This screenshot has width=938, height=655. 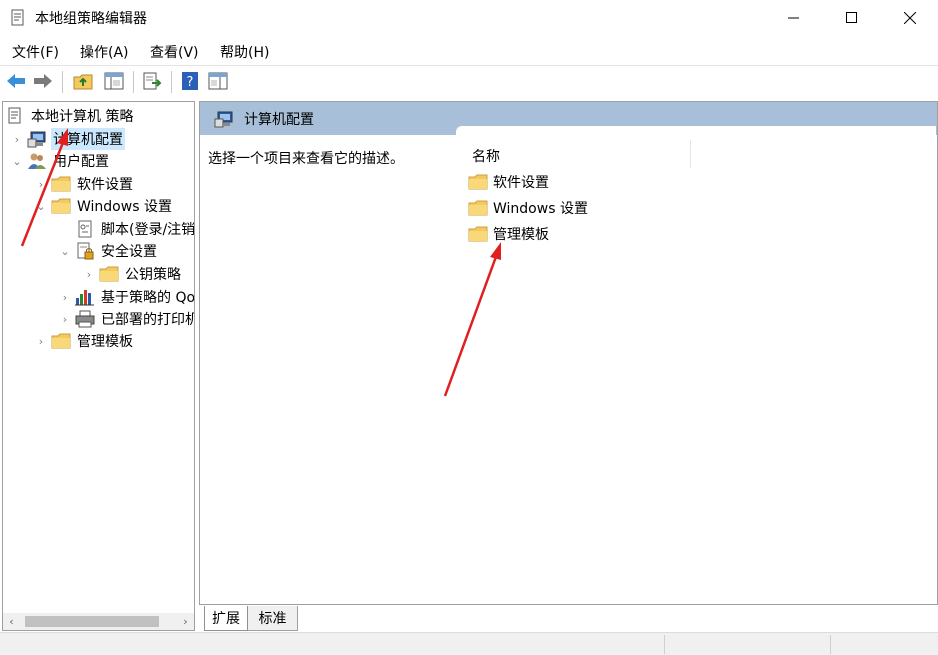 I want to click on tree-item-scripts: 脚本(登录/注销), so click(x=127, y=229).